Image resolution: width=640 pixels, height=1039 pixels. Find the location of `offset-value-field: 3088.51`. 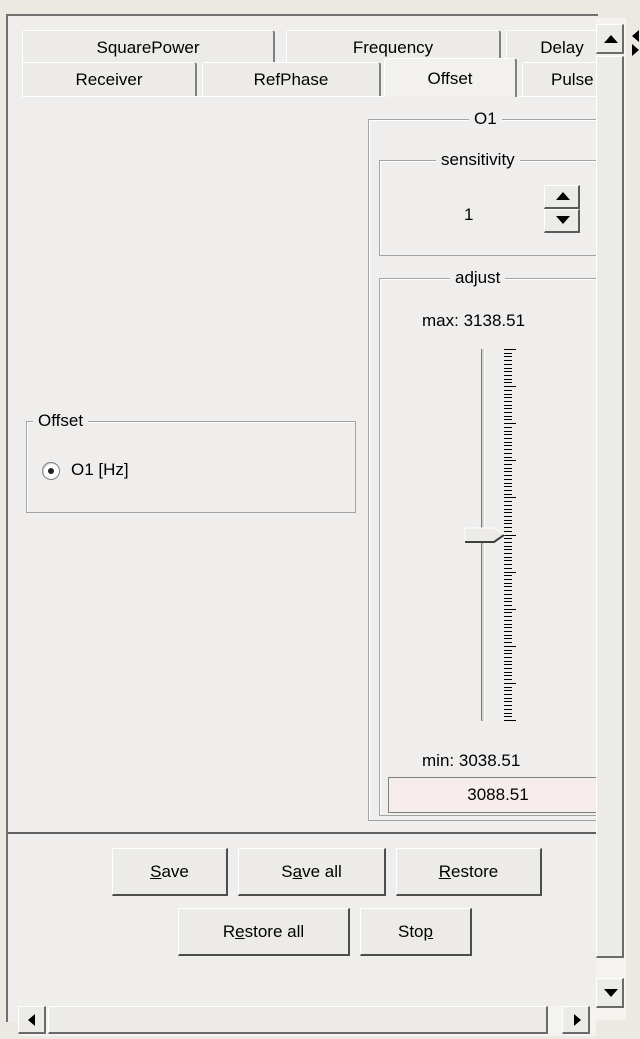

offset-value-field: 3088.51 is located at coordinates (493, 795).